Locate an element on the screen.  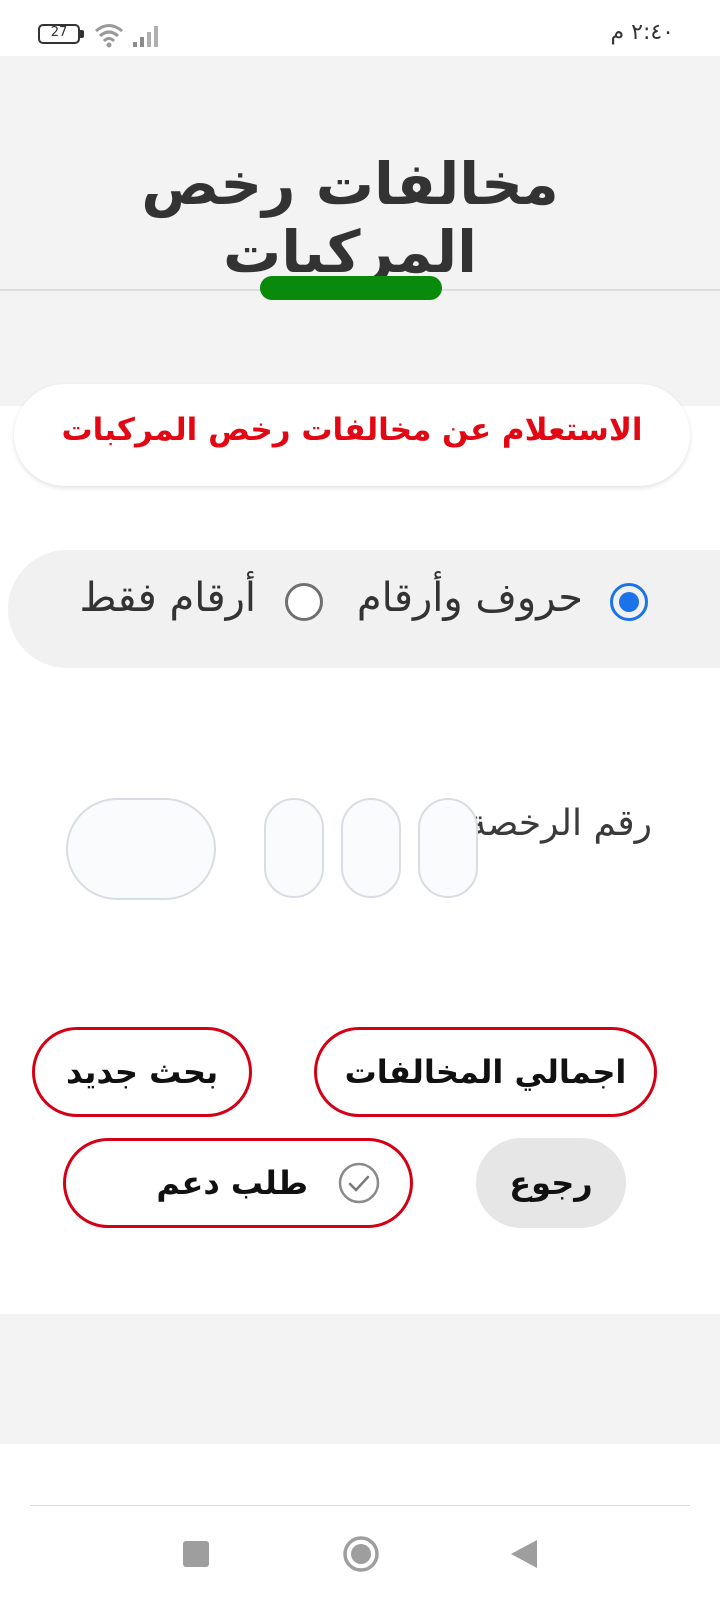
new-search-button: بحث جديد is located at coordinates (142, 1072).